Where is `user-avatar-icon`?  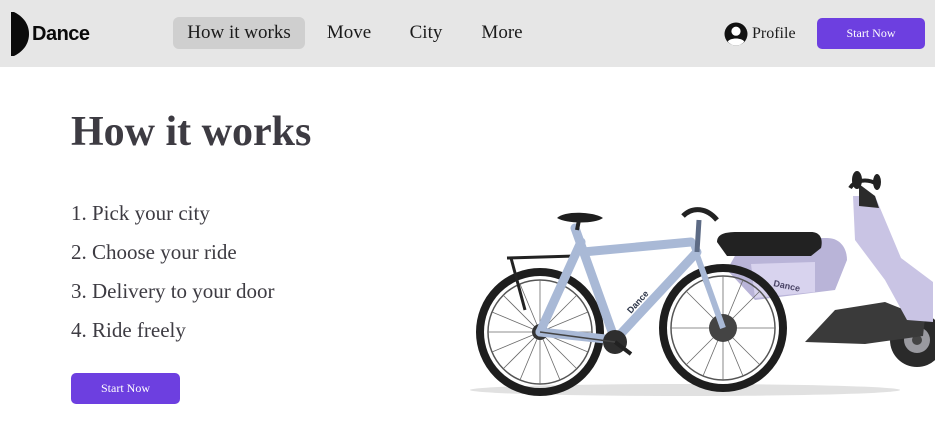 user-avatar-icon is located at coordinates (736, 34).